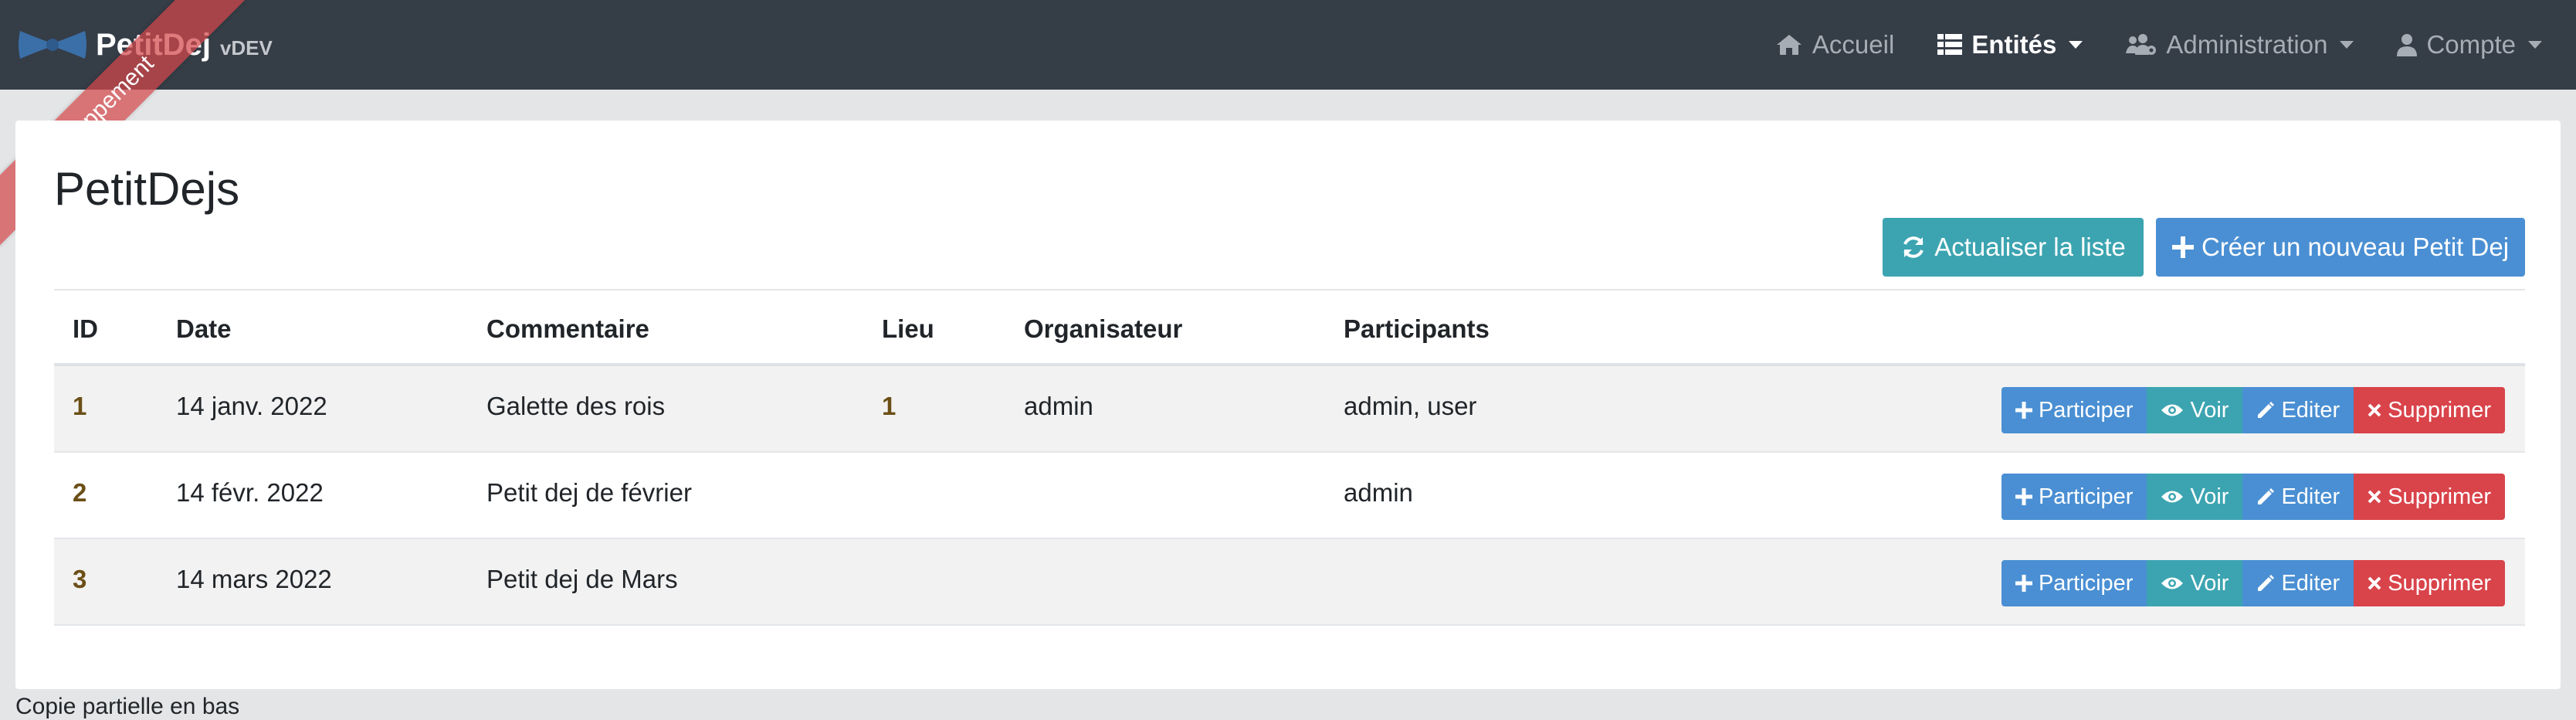  Describe the element at coordinates (79, 582) in the screenshot. I see `row-id-link: 3` at that location.